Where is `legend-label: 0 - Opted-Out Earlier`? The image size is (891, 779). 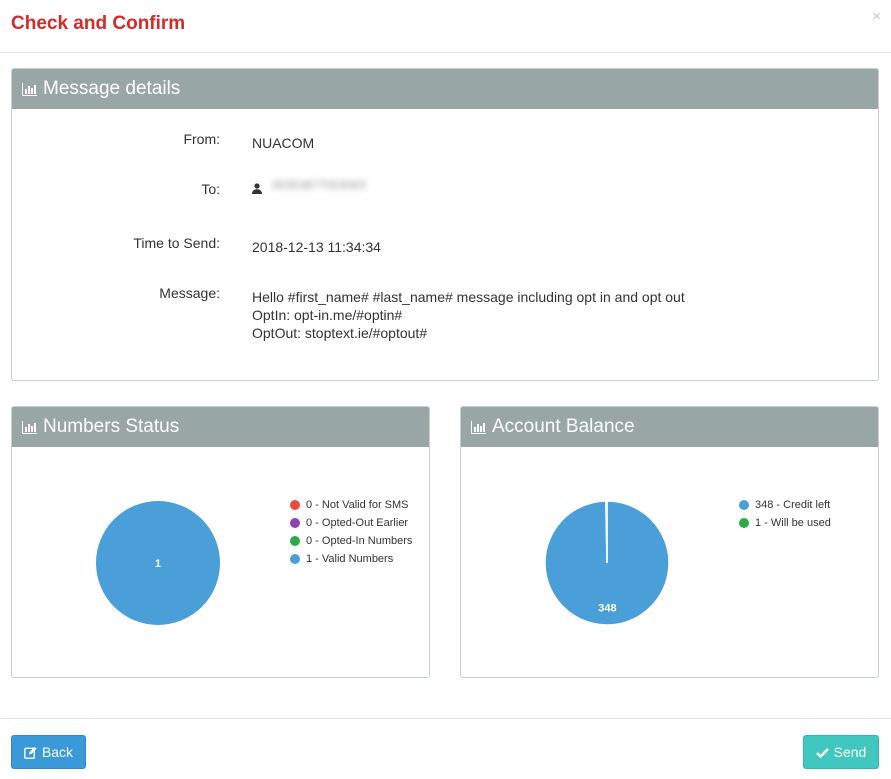
legend-label: 0 - Opted-Out Earlier is located at coordinates (357, 523).